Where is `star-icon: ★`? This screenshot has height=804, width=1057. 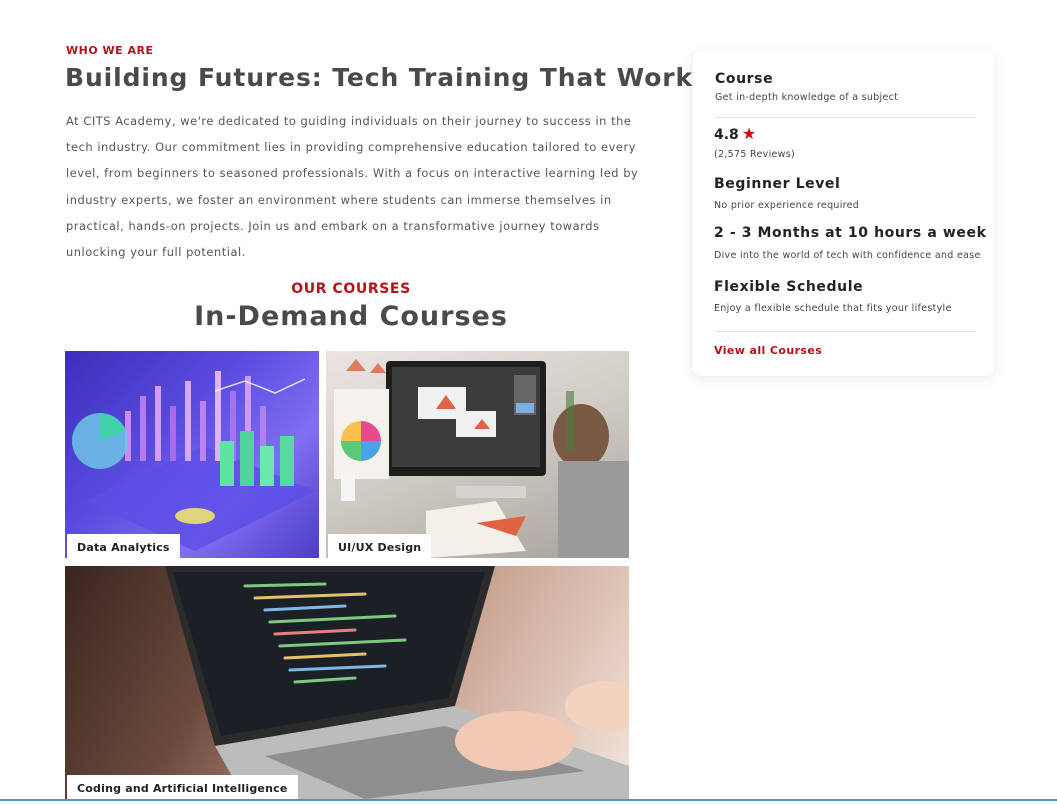 star-icon: ★ is located at coordinates (749, 133).